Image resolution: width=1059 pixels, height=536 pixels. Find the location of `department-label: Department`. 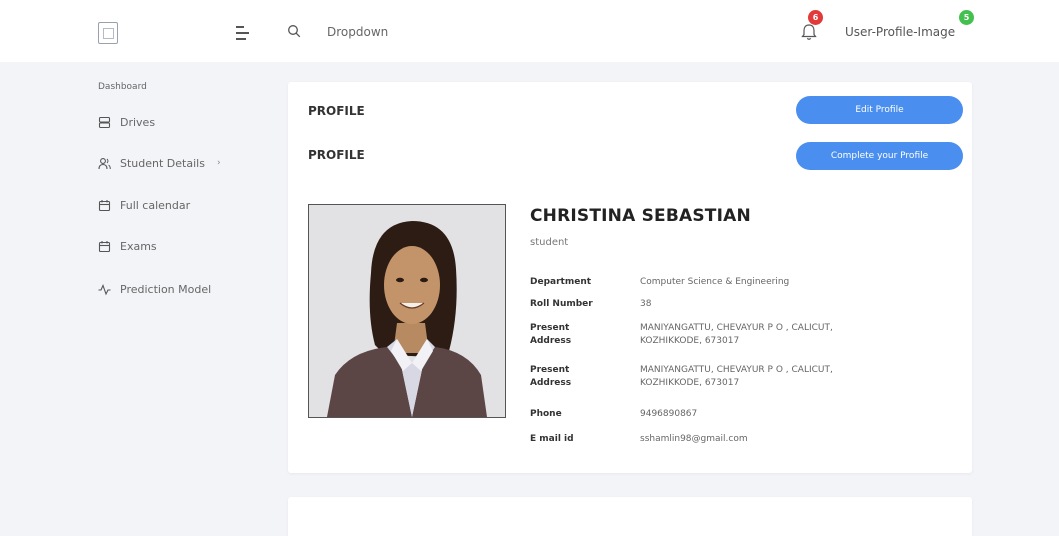

department-label: Department is located at coordinates (561, 282).